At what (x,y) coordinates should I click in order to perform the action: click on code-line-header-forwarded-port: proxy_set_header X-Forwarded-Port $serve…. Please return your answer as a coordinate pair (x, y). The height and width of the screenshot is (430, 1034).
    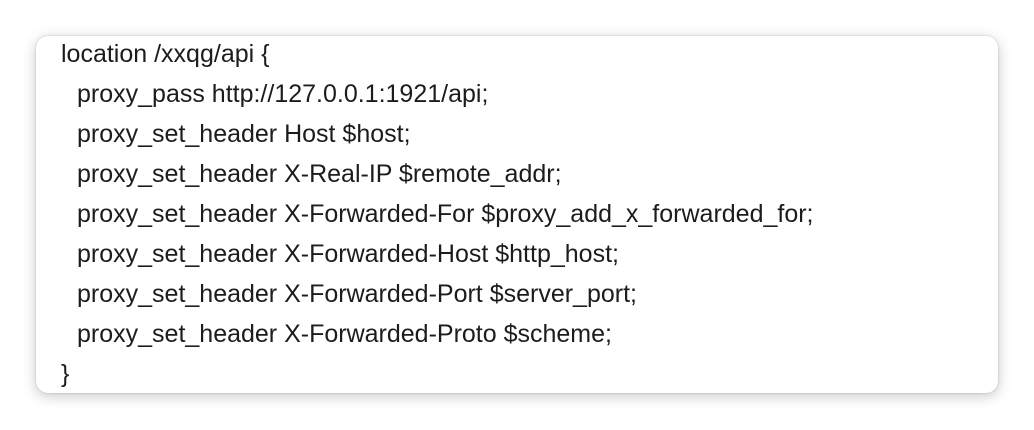
    Looking at the image, I should click on (357, 294).